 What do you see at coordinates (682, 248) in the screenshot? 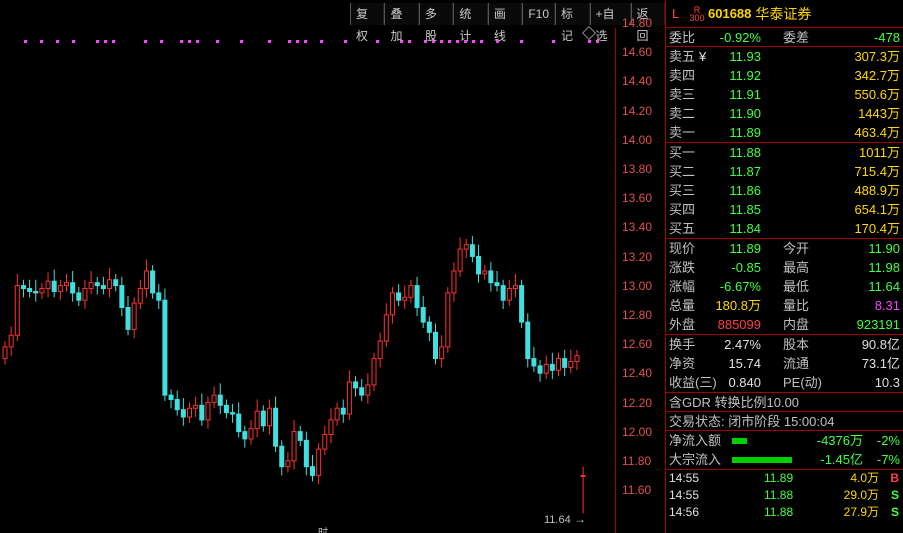
I see `stat-label: 现价` at bounding box center [682, 248].